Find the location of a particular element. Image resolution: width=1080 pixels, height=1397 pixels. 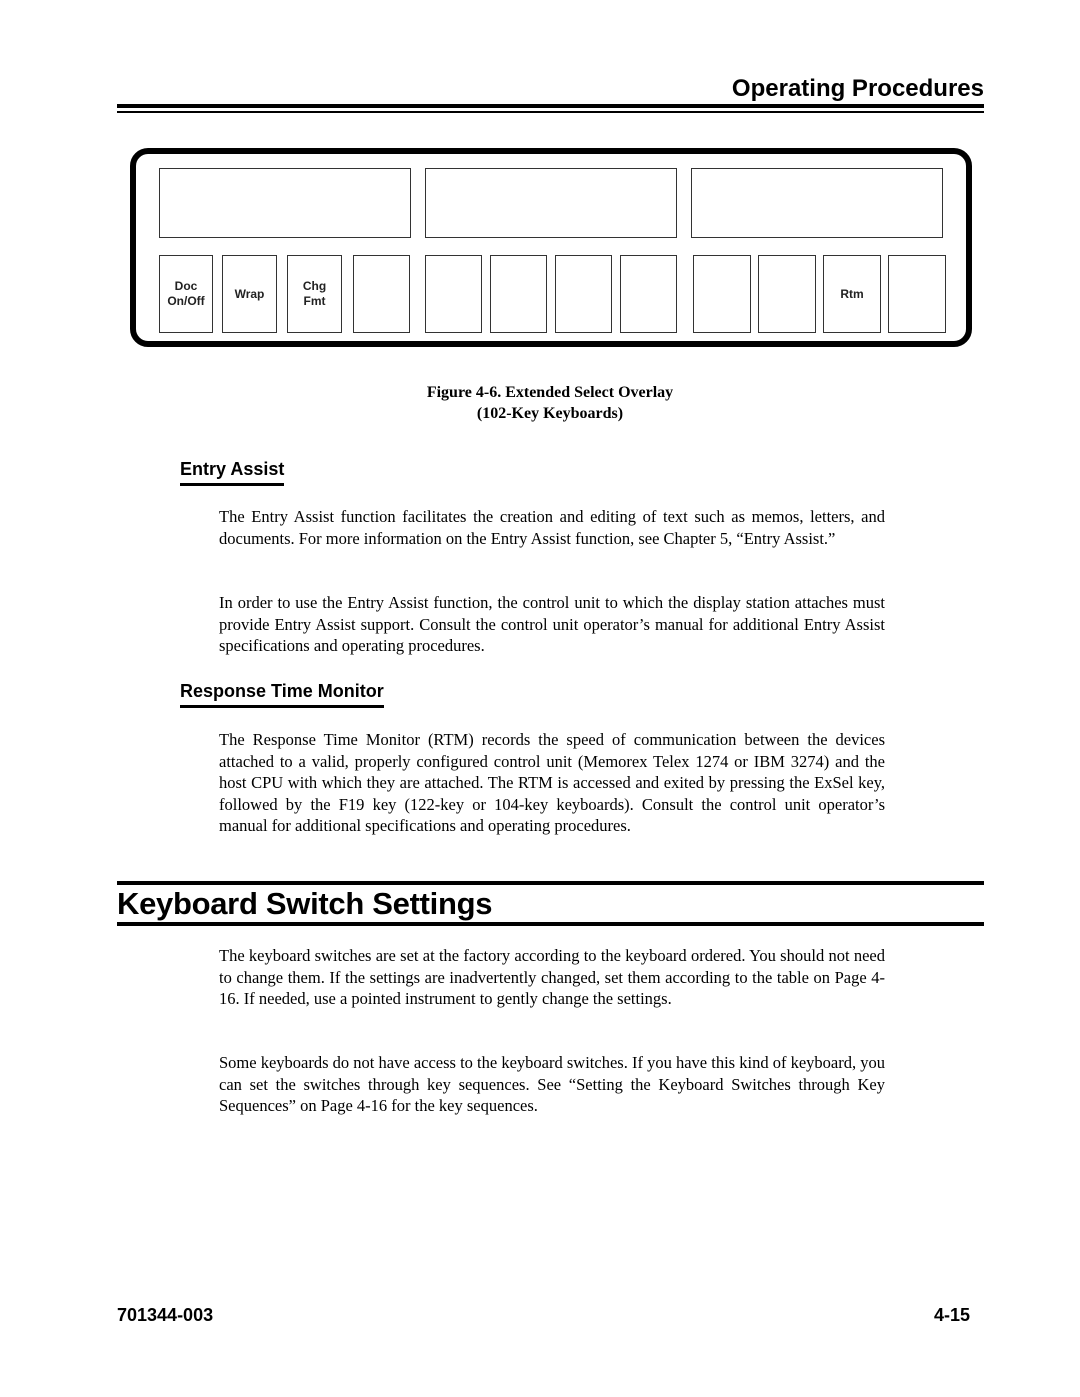

overlay-key-chg-fmt: Chg Fmt is located at coordinates (314, 294).